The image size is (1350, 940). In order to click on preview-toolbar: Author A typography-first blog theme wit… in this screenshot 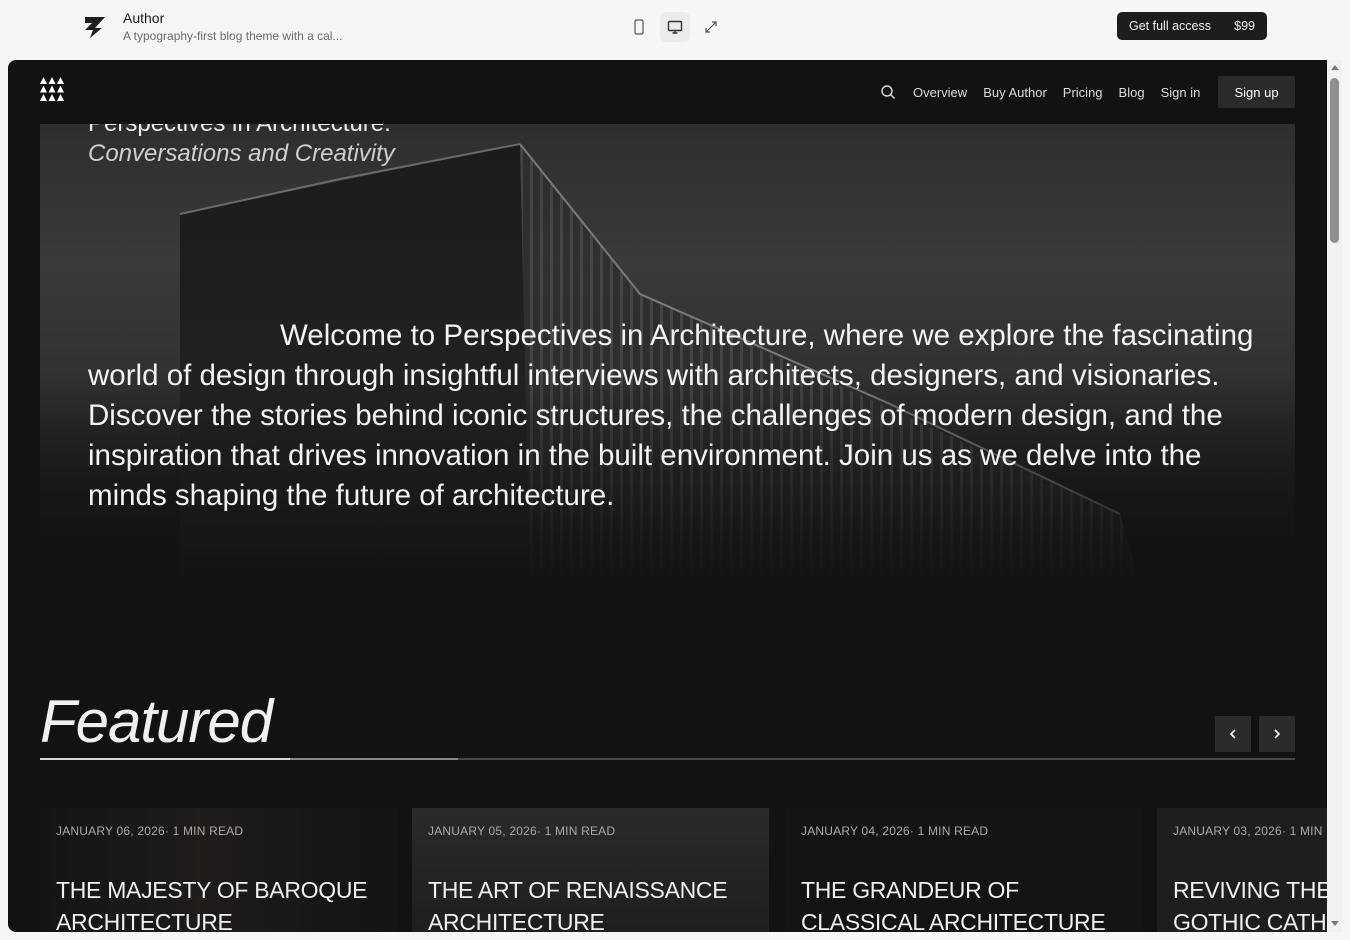, I will do `click(675, 30)`.